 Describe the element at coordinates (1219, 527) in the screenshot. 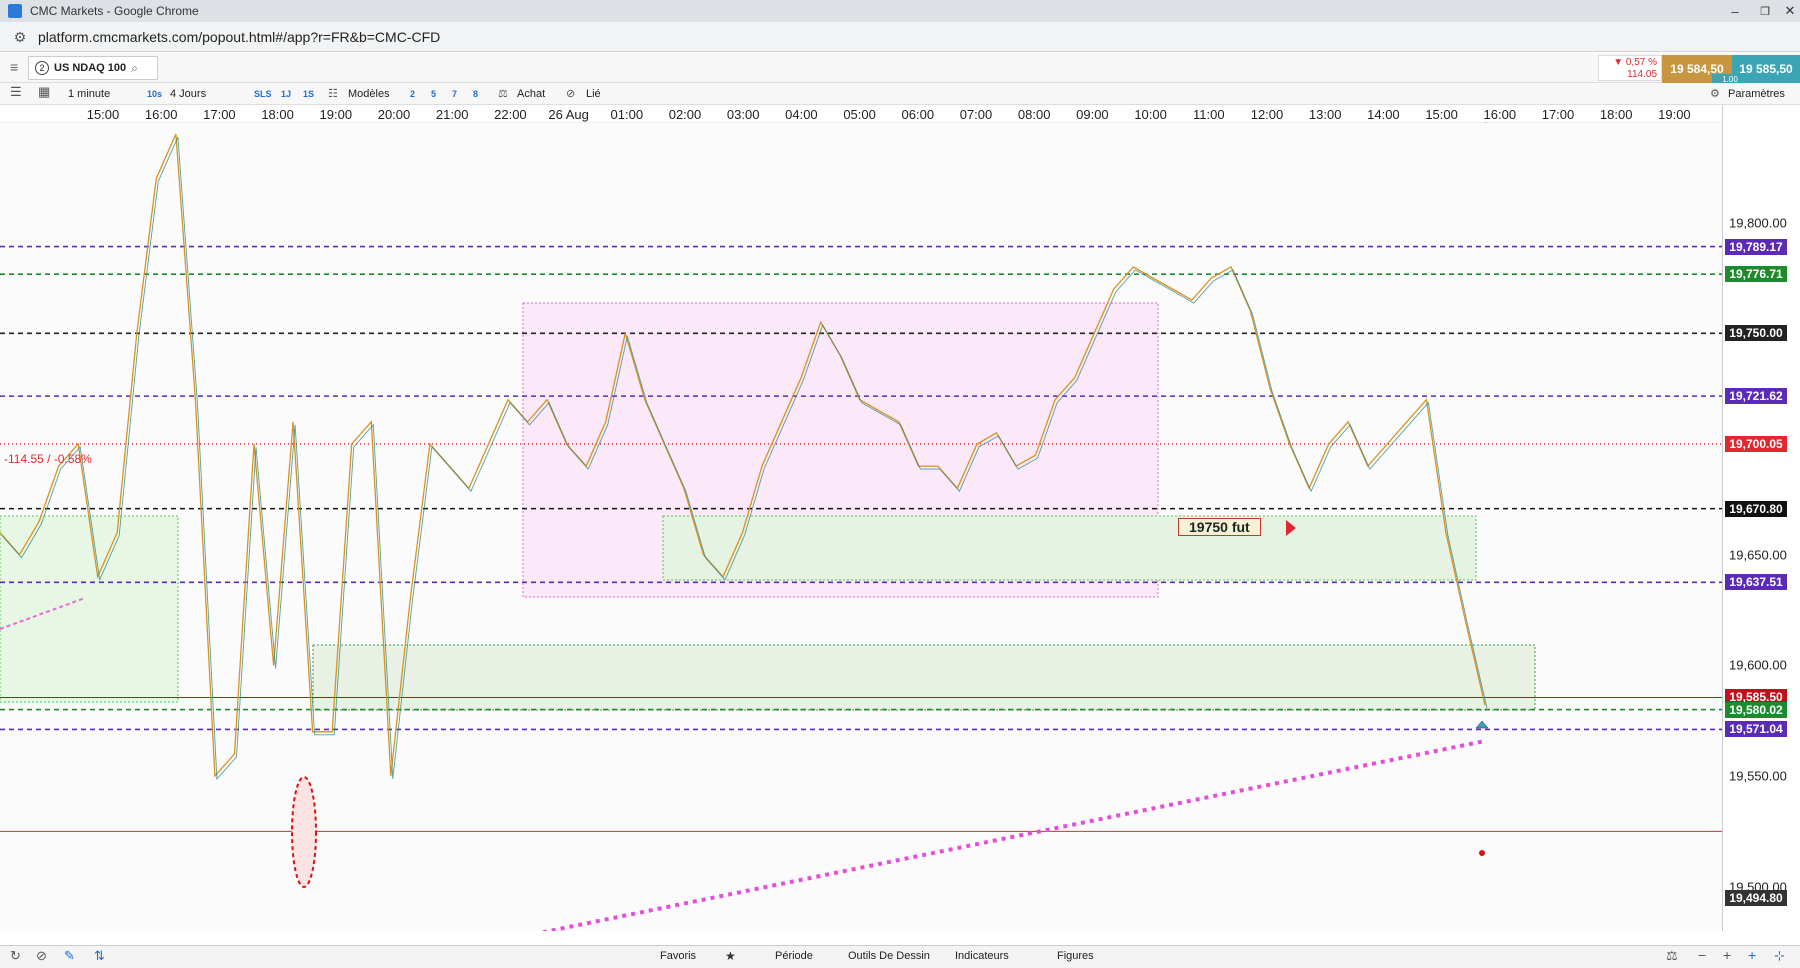

I see `fut-level-label: 19750 fut` at that location.